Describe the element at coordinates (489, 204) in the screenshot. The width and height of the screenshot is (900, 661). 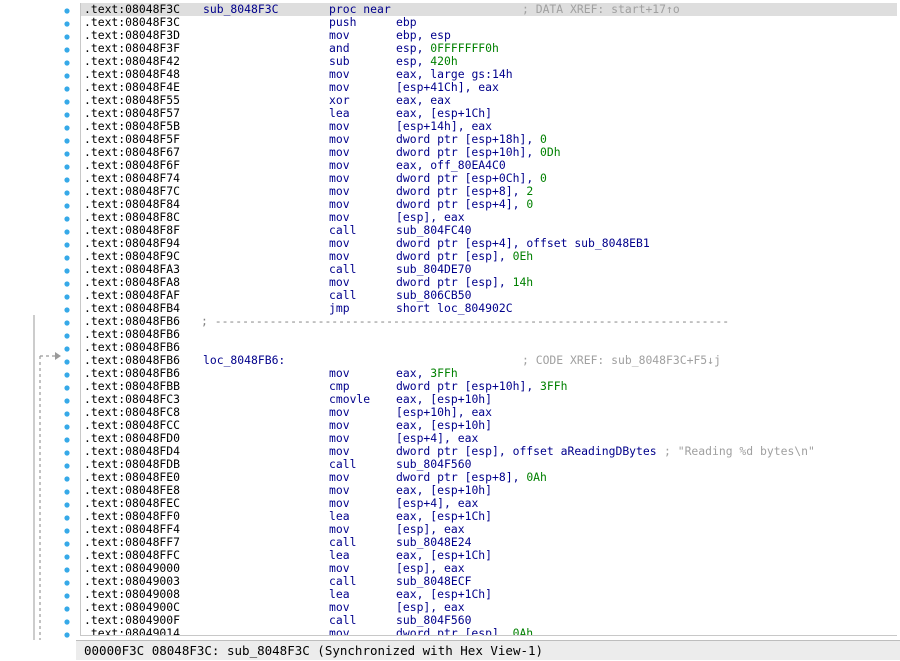
I see `listing-row: .text:08048F84 mov dword ptr [esp+4], 0` at that location.